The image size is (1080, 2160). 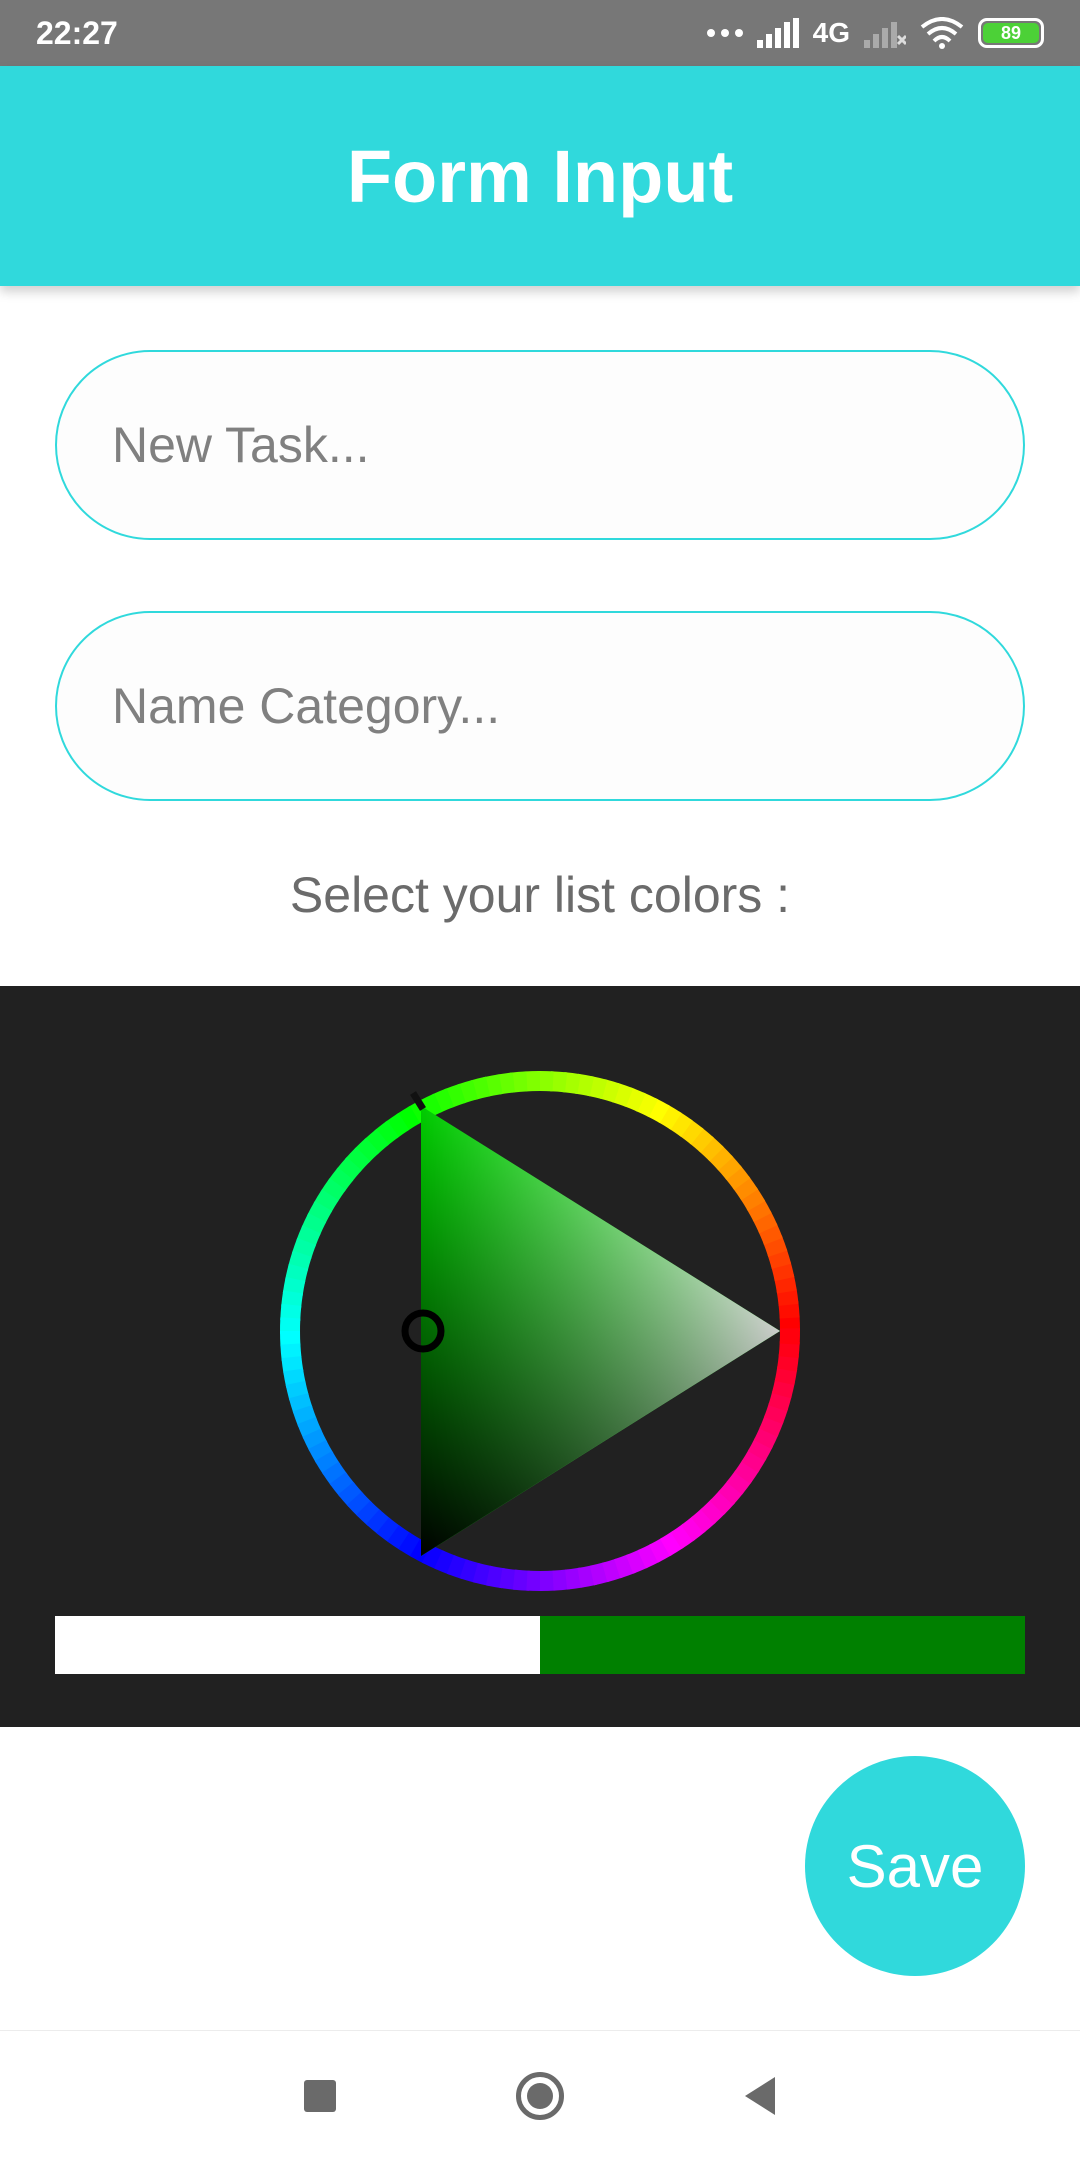 I want to click on app-bar: Form Input, so click(x=540, y=176).